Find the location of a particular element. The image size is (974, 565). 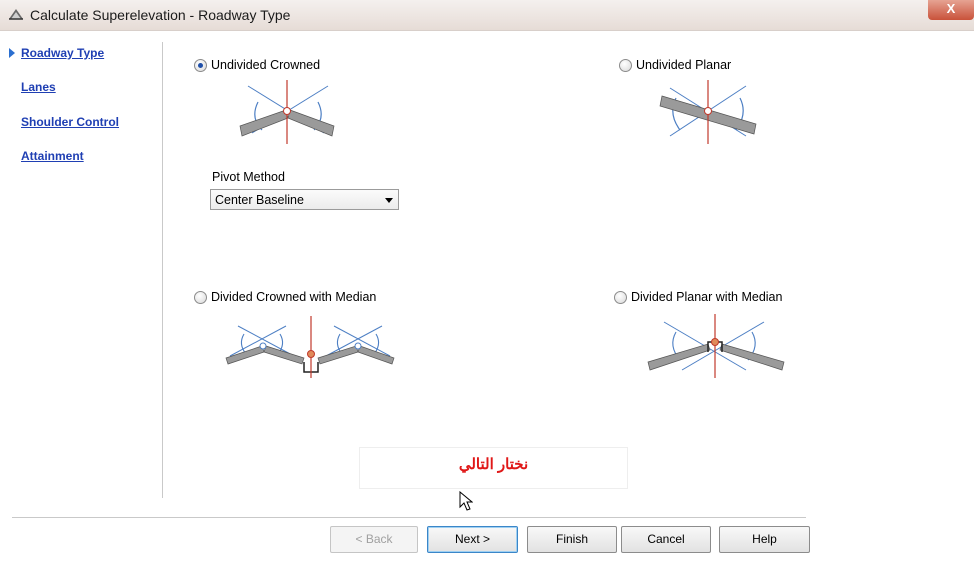

help-button: Help is located at coordinates (764, 539).